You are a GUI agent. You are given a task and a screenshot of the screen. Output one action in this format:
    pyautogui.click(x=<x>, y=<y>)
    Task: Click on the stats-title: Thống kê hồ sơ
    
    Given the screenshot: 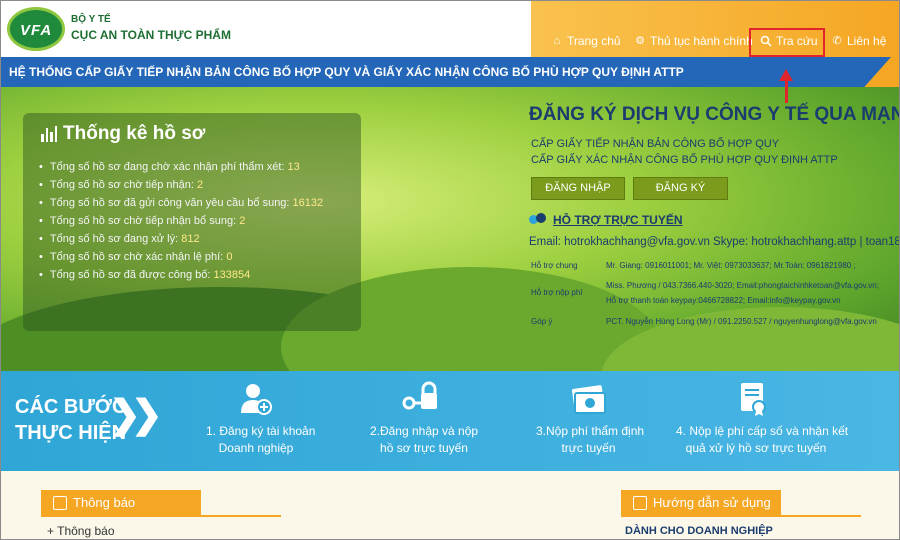 What is the action you would take?
    pyautogui.click(x=123, y=134)
    